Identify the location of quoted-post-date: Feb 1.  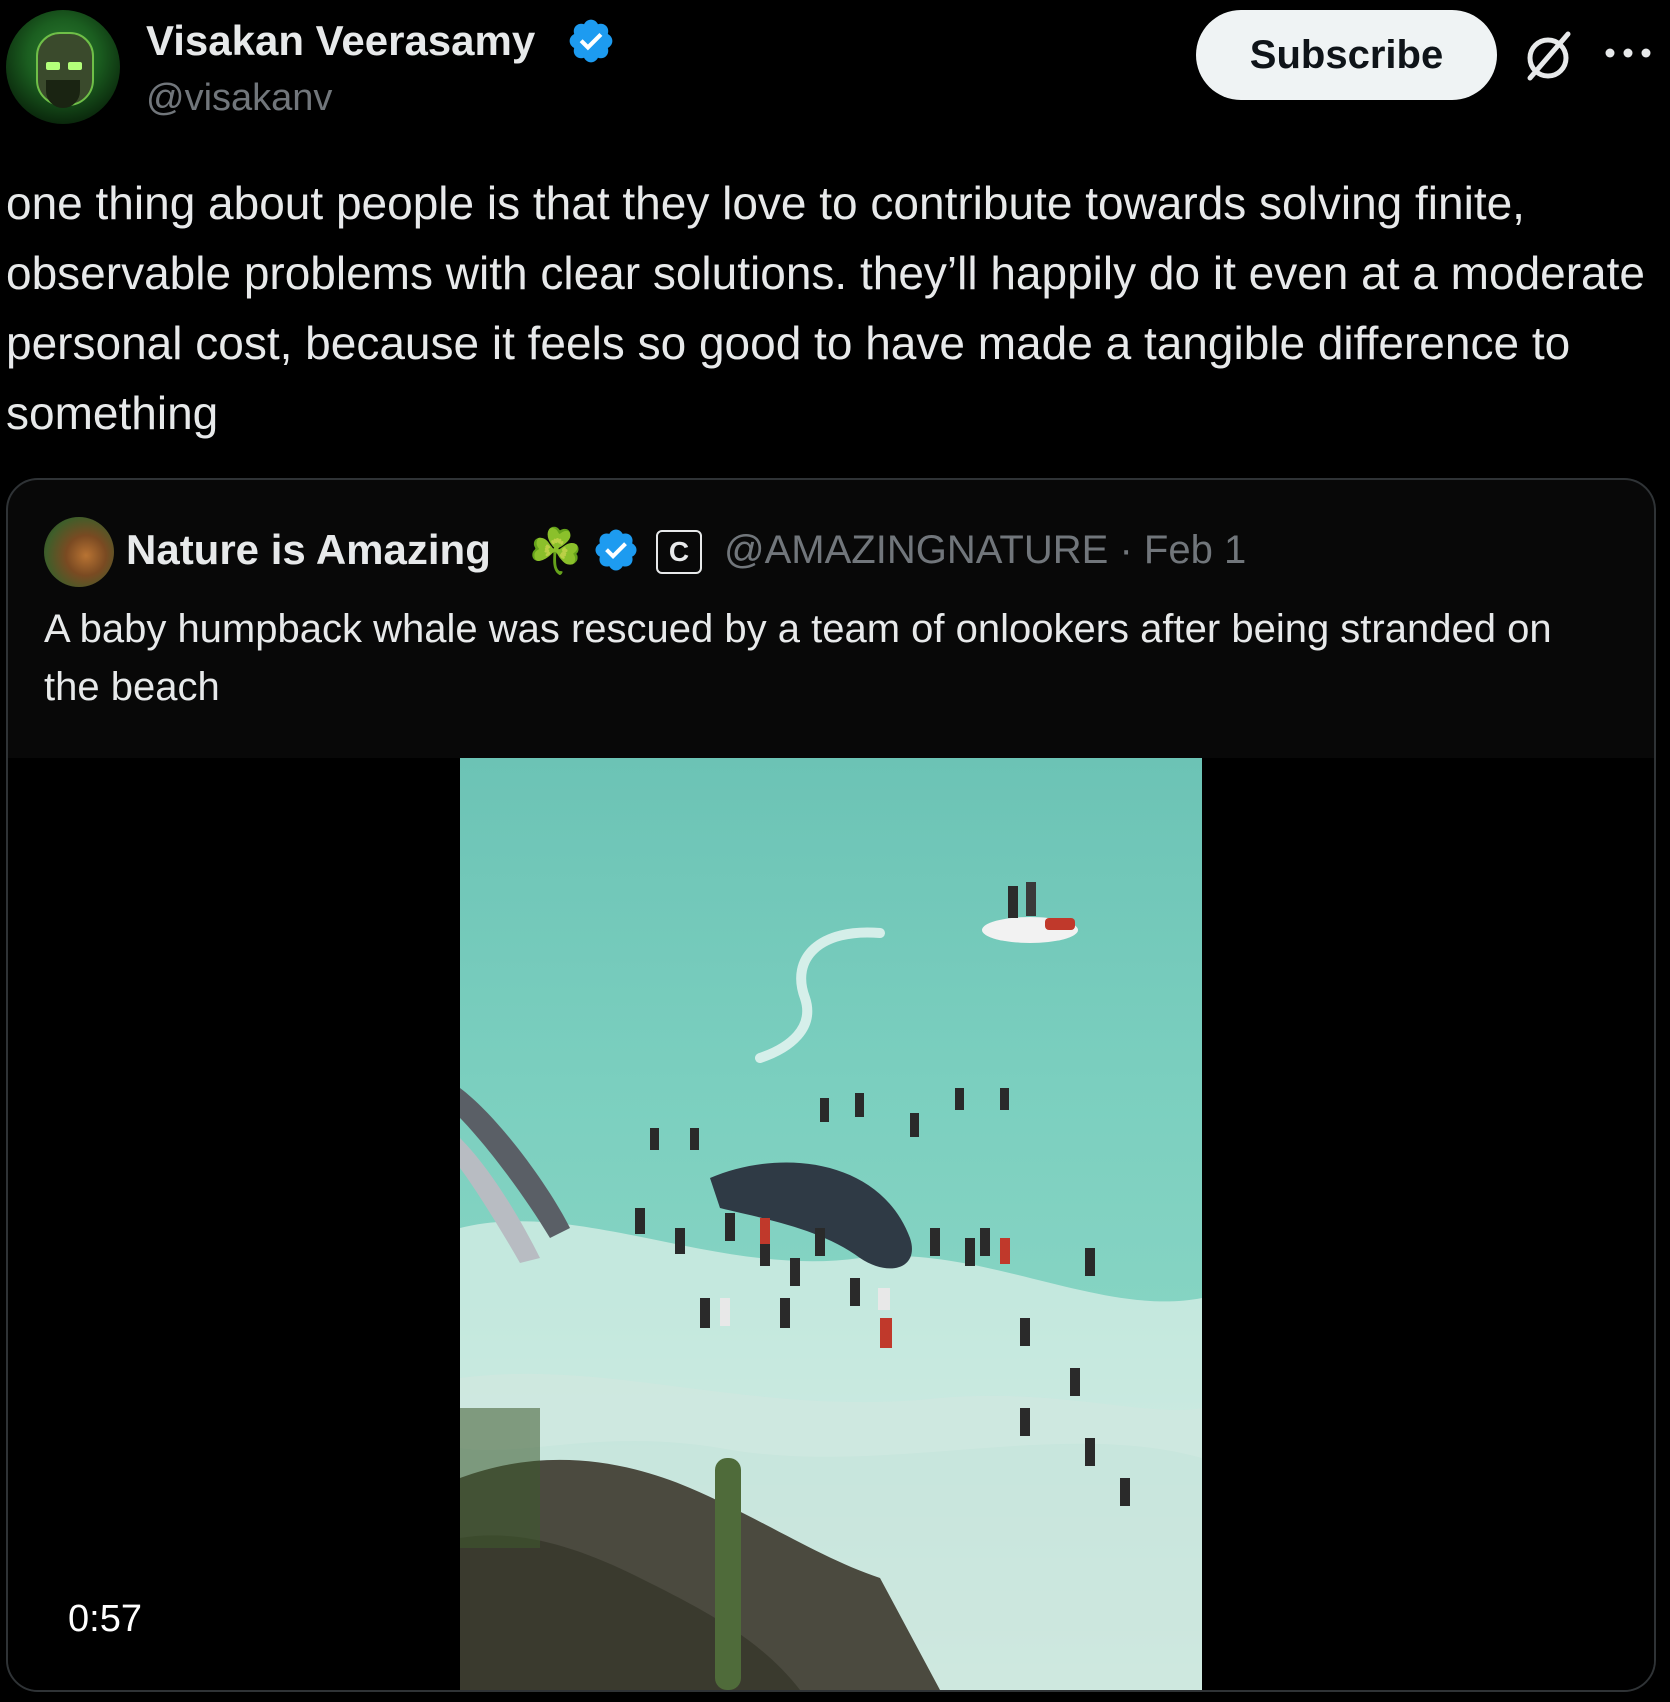
(1195, 550).